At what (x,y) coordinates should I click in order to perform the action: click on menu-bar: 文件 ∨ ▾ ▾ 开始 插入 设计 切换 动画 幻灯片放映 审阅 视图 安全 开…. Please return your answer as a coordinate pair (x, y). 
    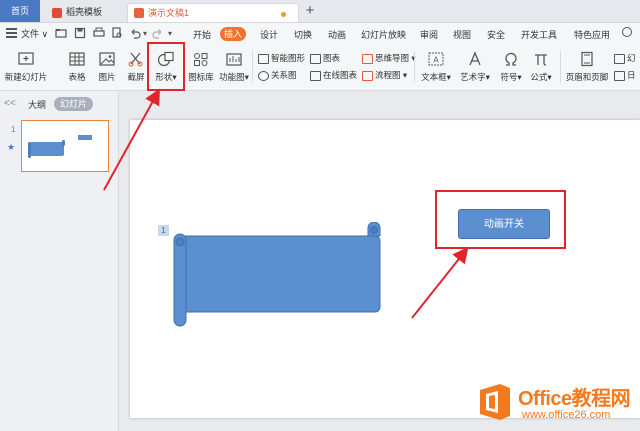
    Looking at the image, I should click on (320, 34).